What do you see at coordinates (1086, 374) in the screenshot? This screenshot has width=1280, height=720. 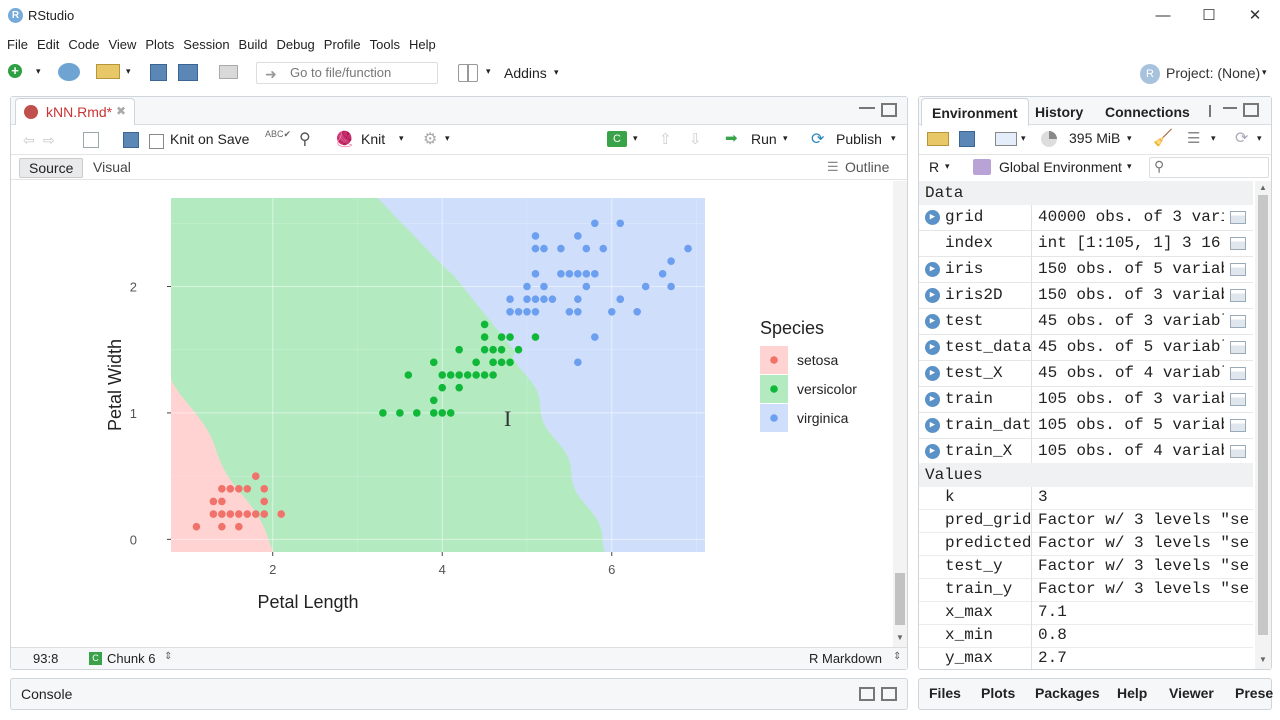 I see `env-data-row: ▶ test_X 45 obs. of 4 variables` at bounding box center [1086, 374].